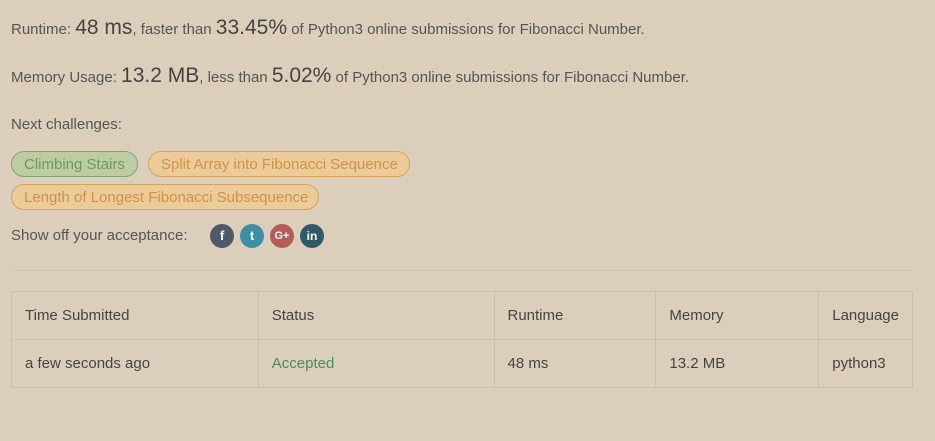 This screenshot has width=935, height=441. I want to click on runtime-percent: 33.45%, so click(251, 27).